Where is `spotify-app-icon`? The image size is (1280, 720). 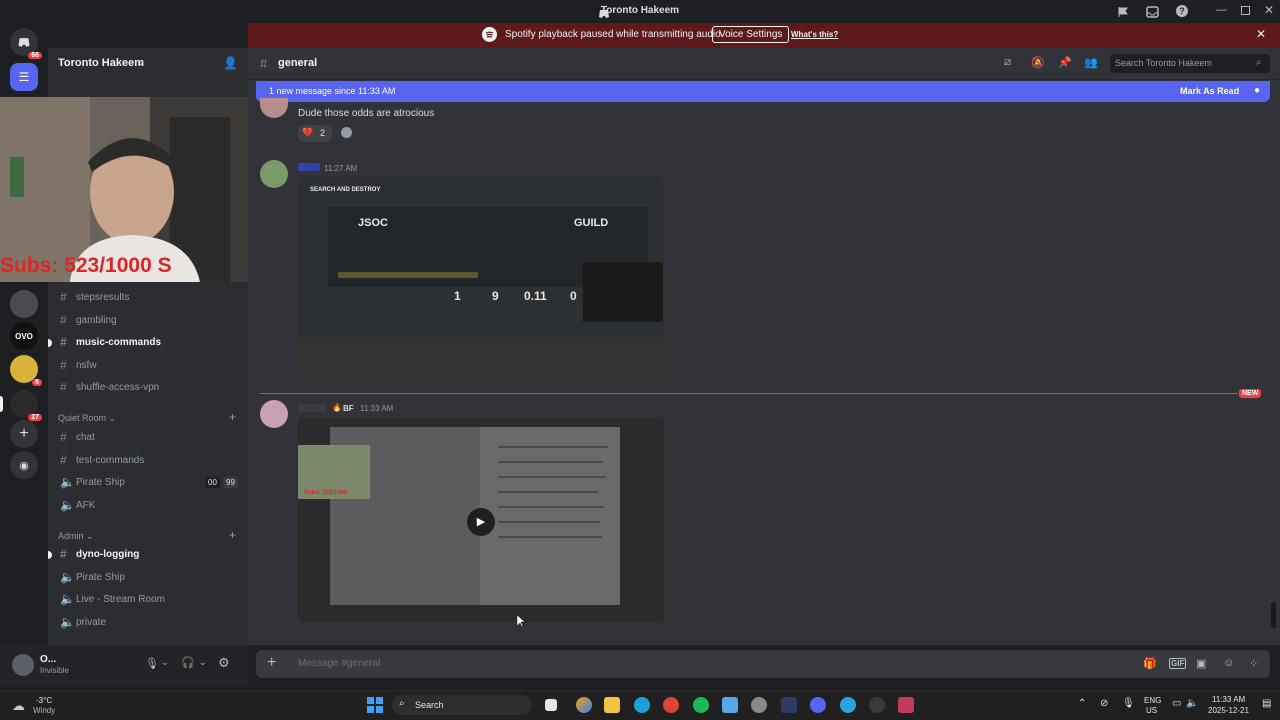
spotify-app-icon is located at coordinates (701, 705).